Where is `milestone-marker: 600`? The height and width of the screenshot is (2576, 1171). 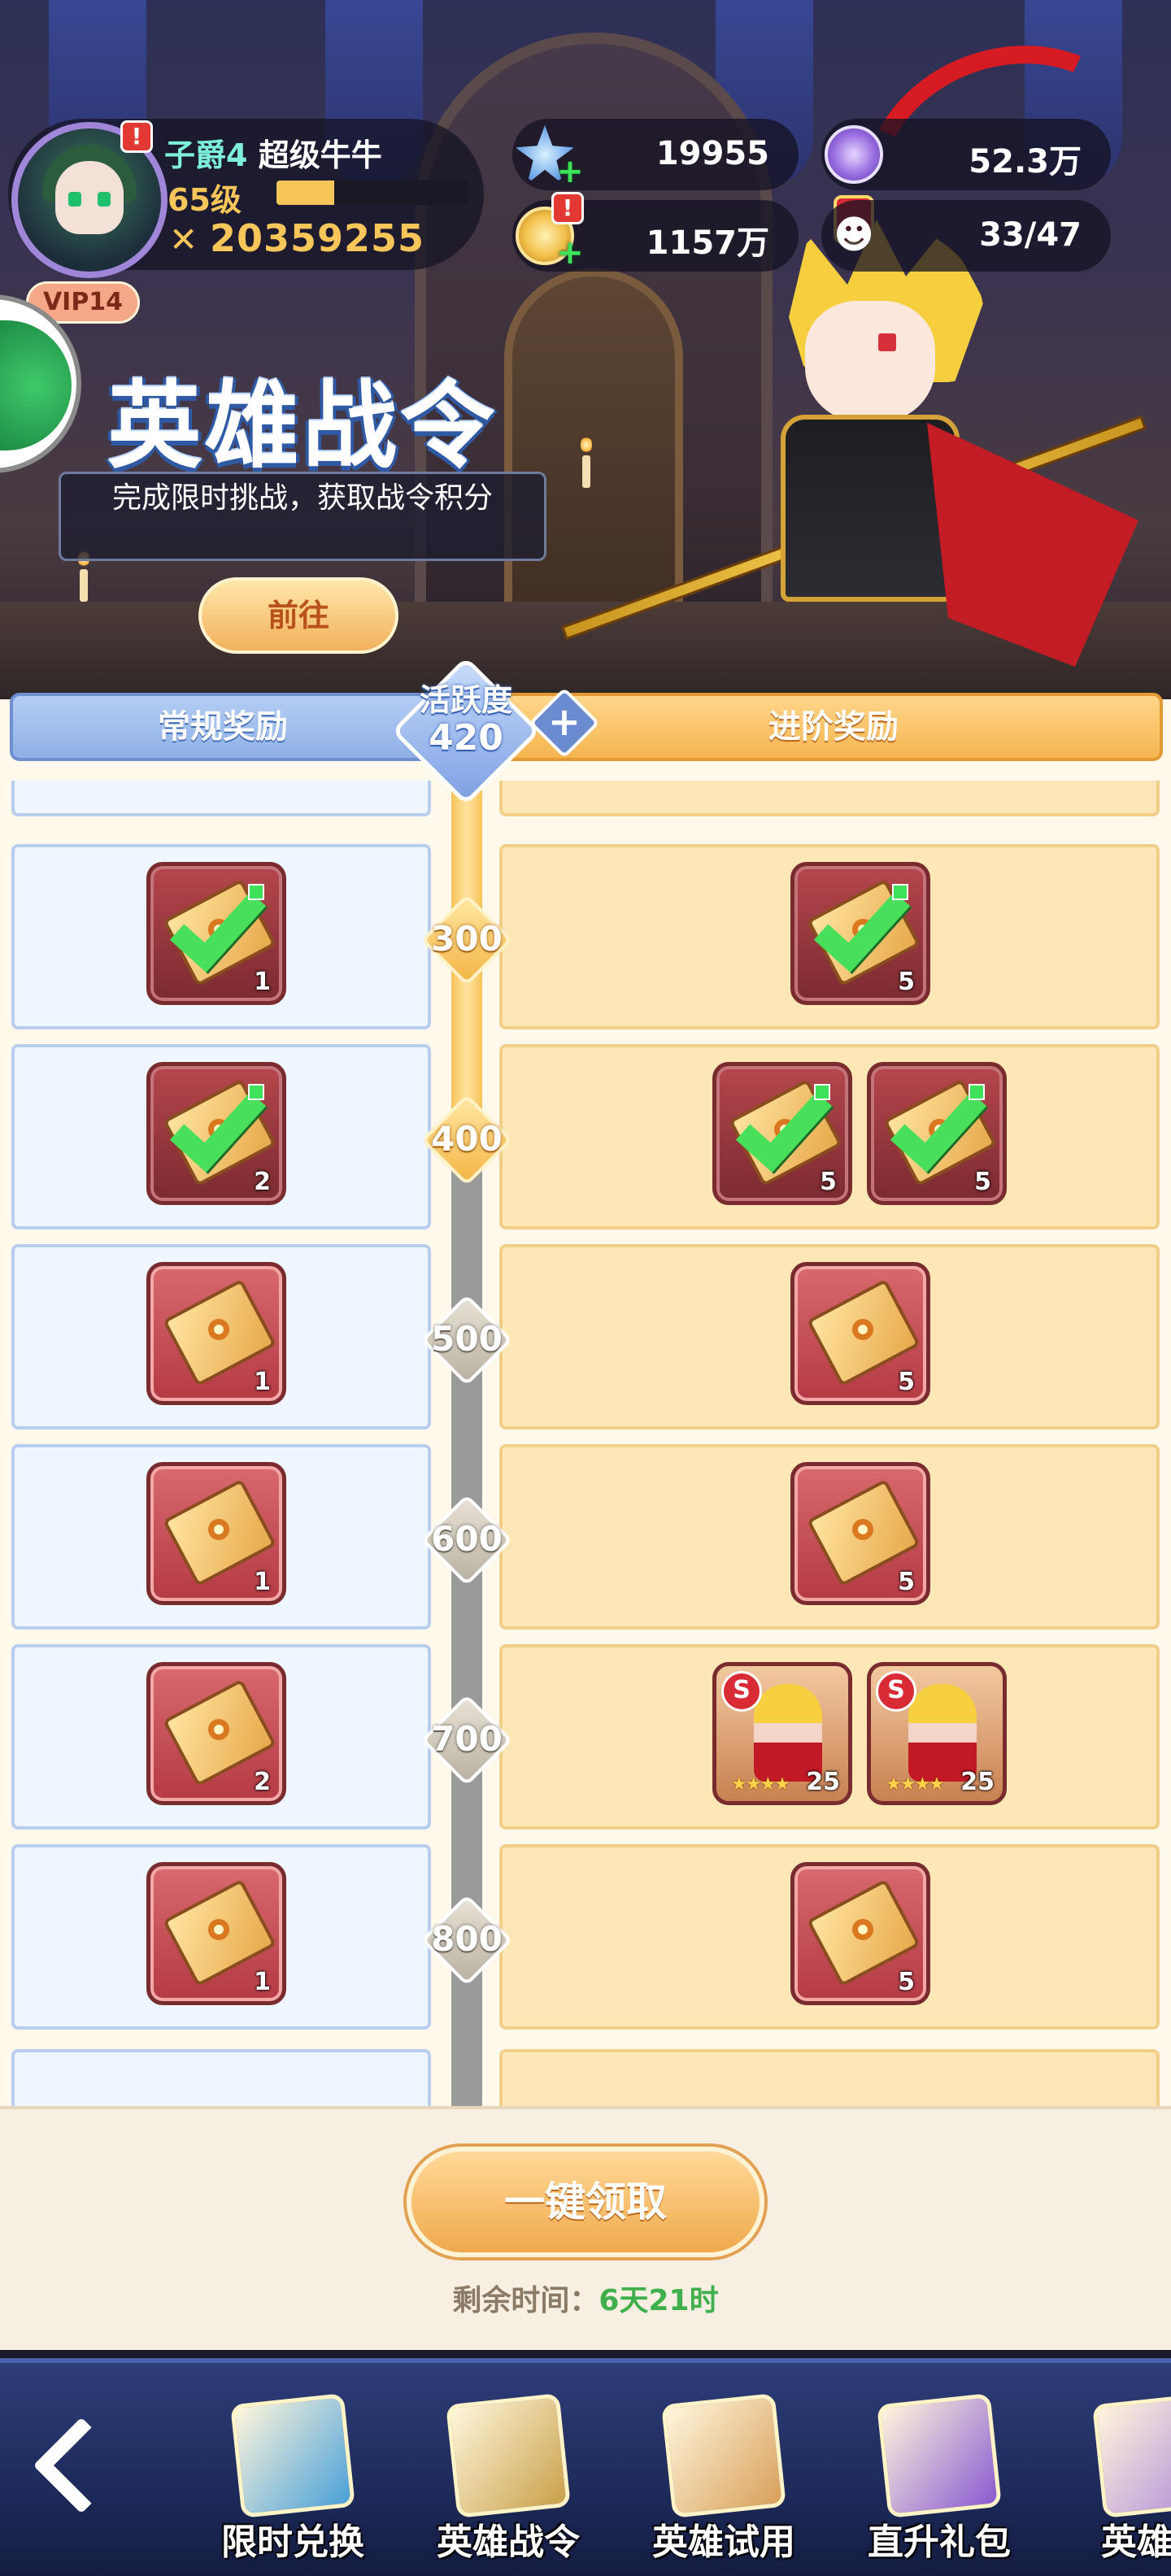 milestone-marker: 600 is located at coordinates (467, 1539).